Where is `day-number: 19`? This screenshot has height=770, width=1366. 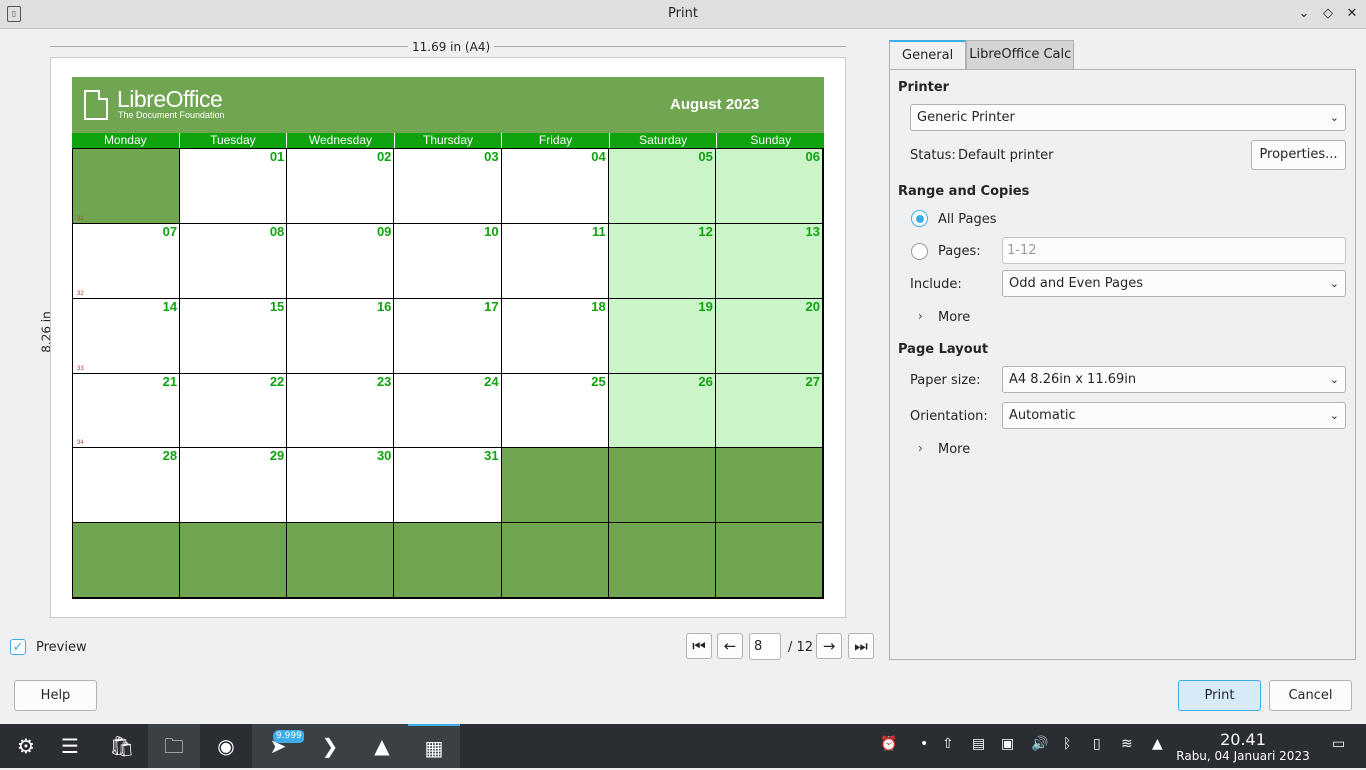
day-number: 19 is located at coordinates (705, 306).